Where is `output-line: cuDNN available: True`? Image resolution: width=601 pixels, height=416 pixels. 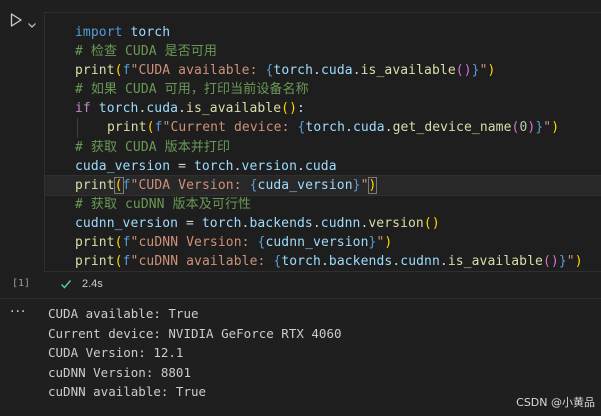 output-line: cuDNN available: True is located at coordinates (127, 391).